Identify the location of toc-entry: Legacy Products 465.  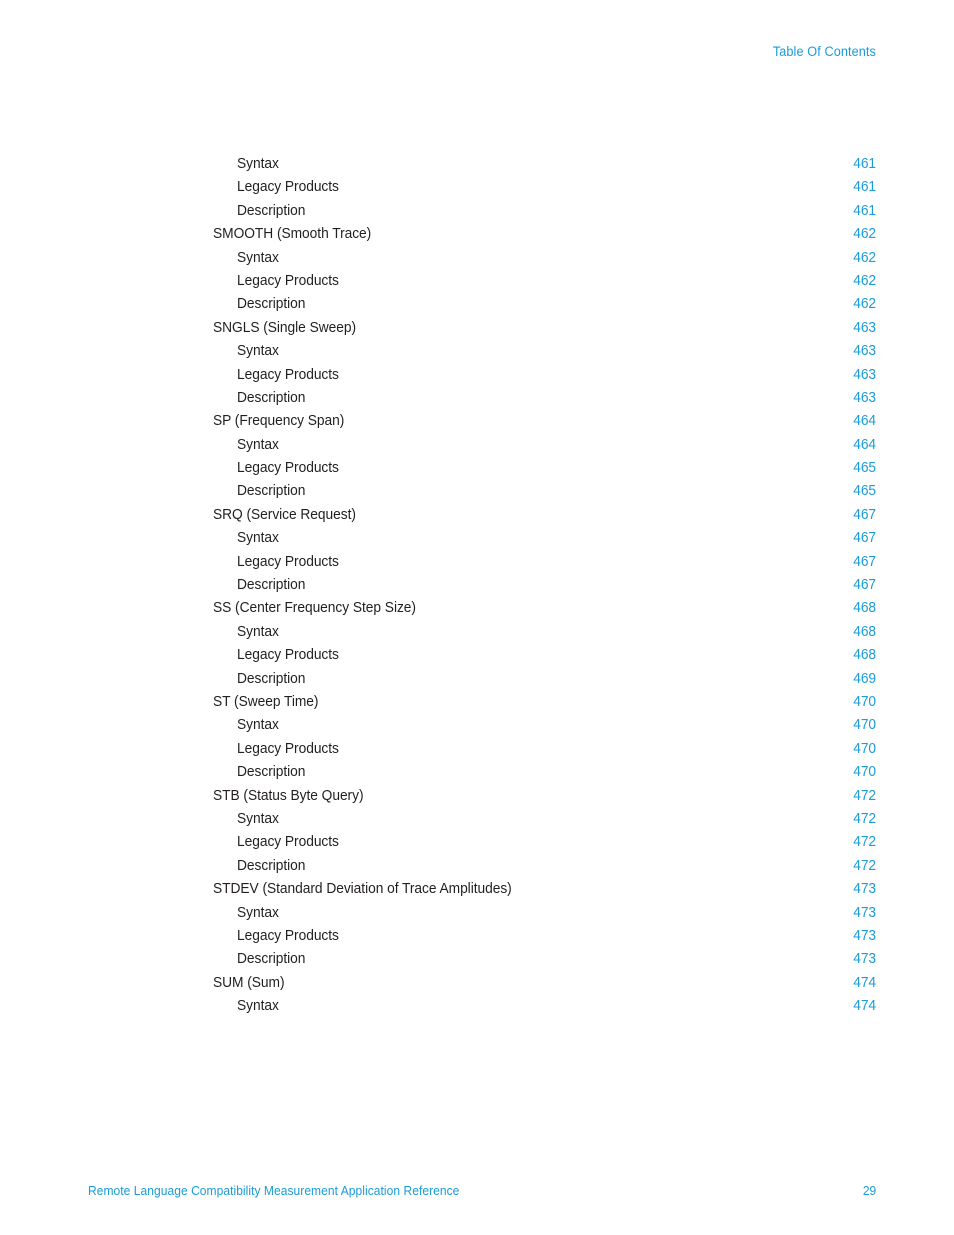
(544, 468).